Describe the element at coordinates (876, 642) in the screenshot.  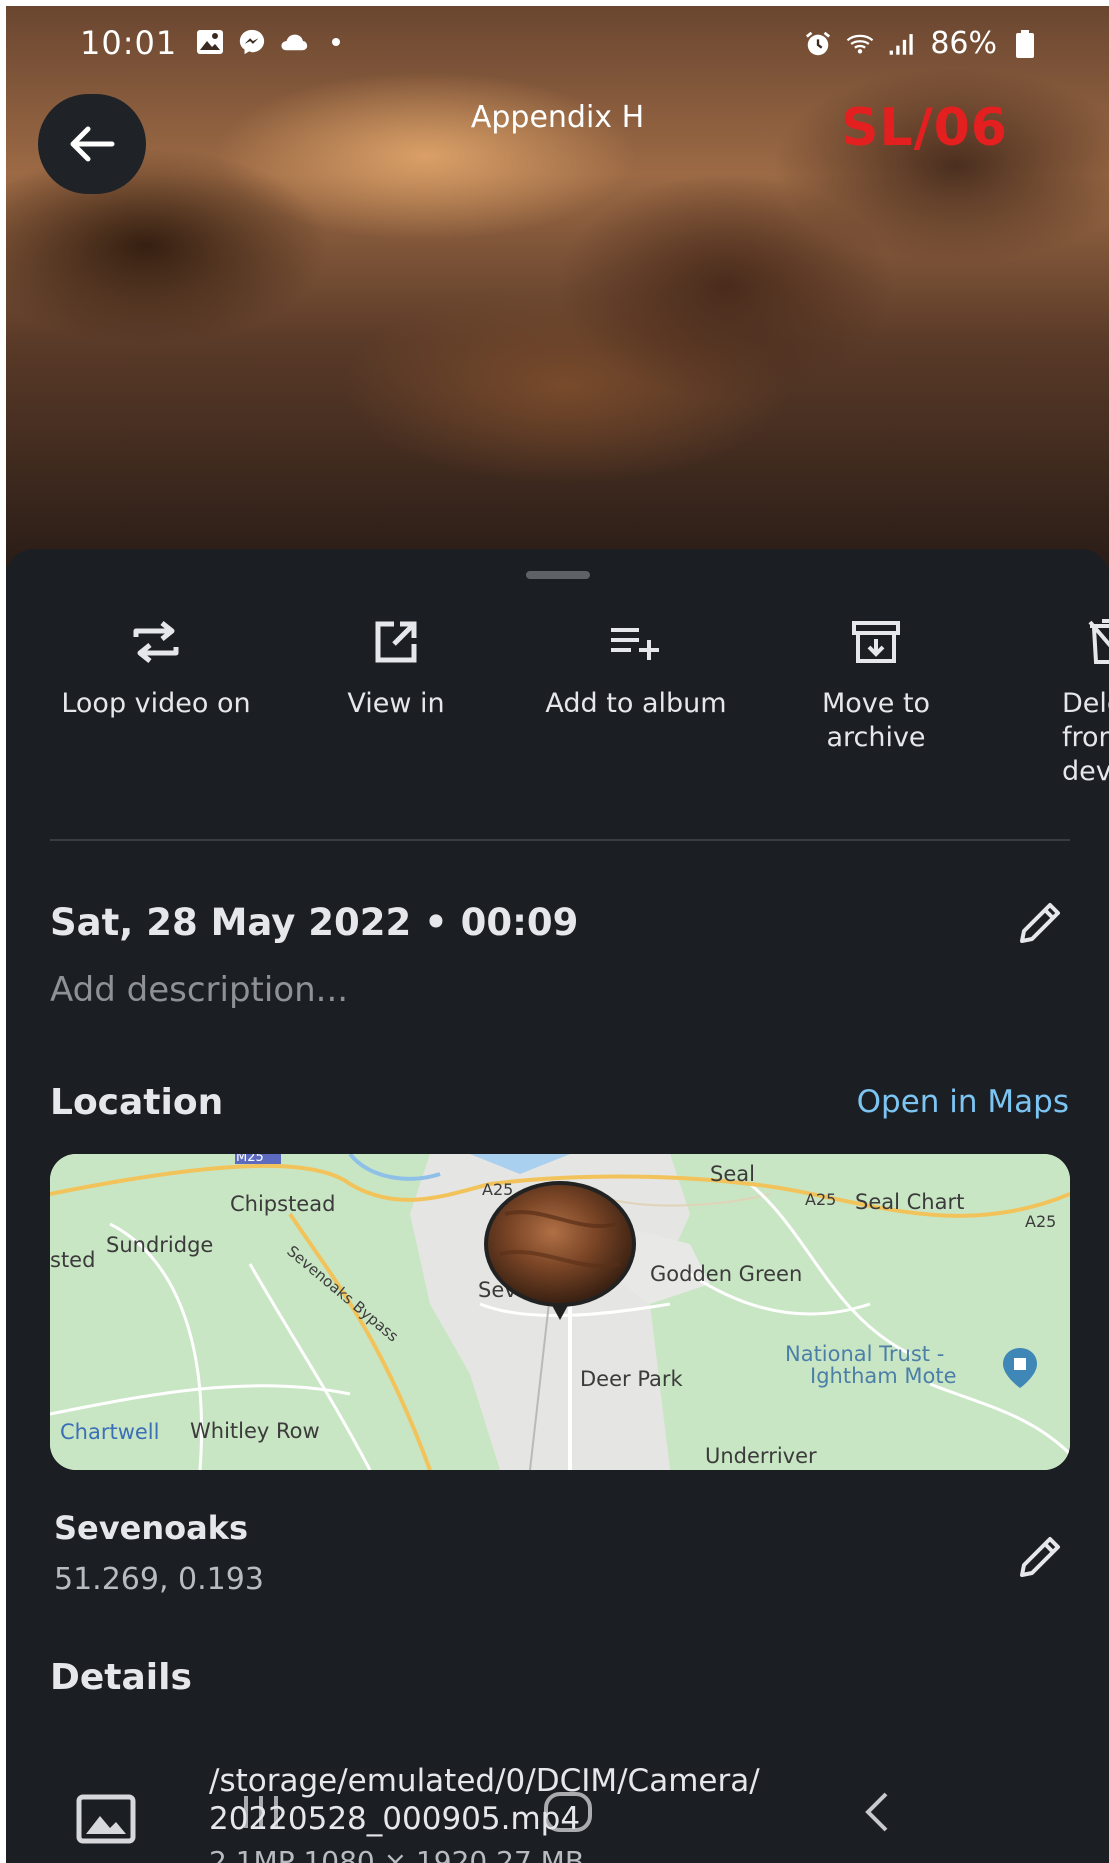
I see `archive-icon` at that location.